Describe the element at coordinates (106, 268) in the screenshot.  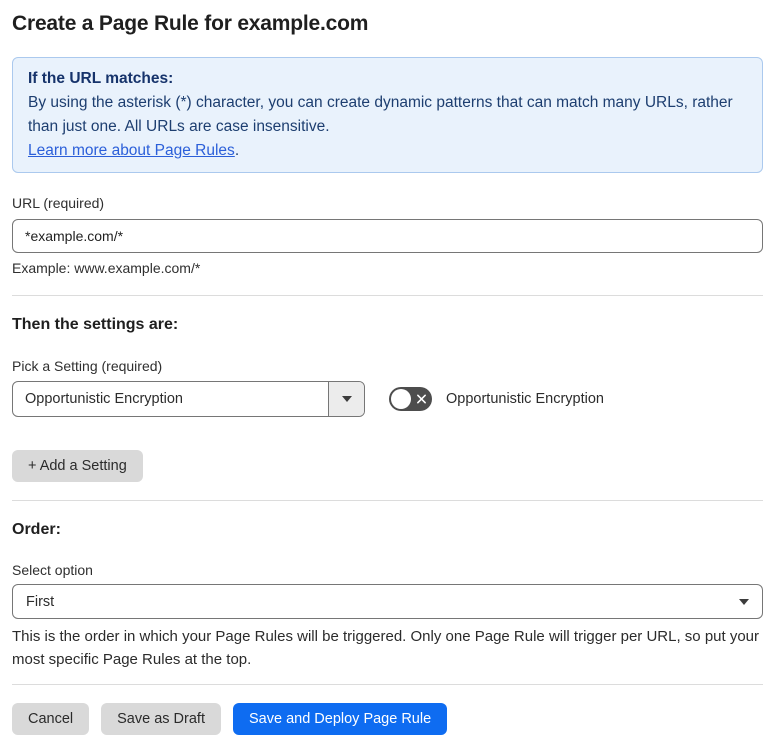
I see `url-helper-text: Example: www.example.com/*` at that location.